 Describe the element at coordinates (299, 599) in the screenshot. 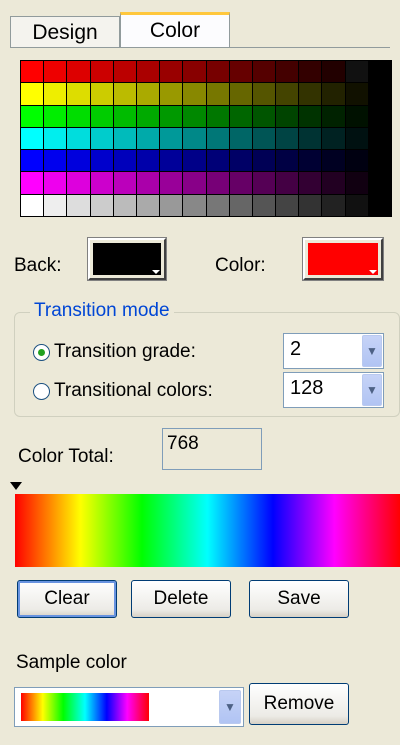

I see `save-button: Save` at that location.